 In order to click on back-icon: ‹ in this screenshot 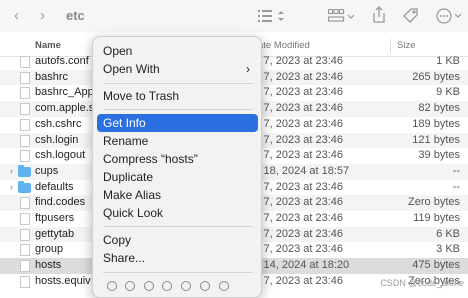, I will do `click(16, 16)`.